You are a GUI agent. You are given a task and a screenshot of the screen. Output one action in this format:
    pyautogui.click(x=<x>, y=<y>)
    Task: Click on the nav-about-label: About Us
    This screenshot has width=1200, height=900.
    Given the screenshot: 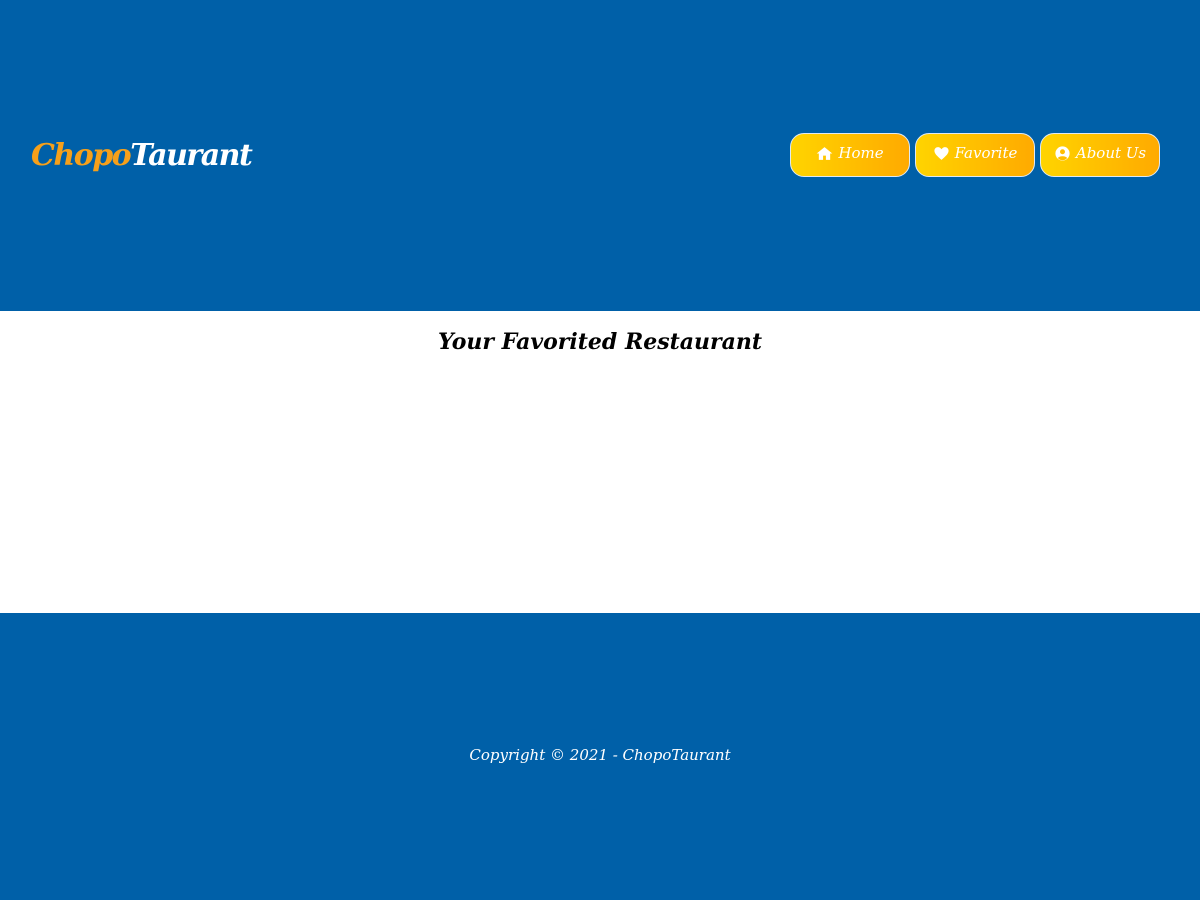 What is the action you would take?
    pyautogui.click(x=1111, y=153)
    